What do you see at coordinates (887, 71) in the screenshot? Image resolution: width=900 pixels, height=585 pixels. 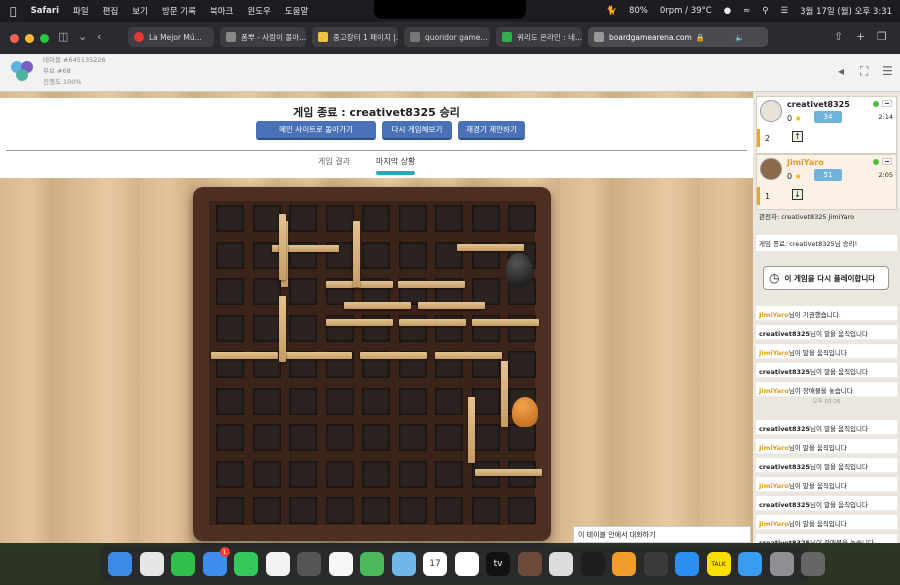 I see `hamburger-menu-icon: ☰` at bounding box center [887, 71].